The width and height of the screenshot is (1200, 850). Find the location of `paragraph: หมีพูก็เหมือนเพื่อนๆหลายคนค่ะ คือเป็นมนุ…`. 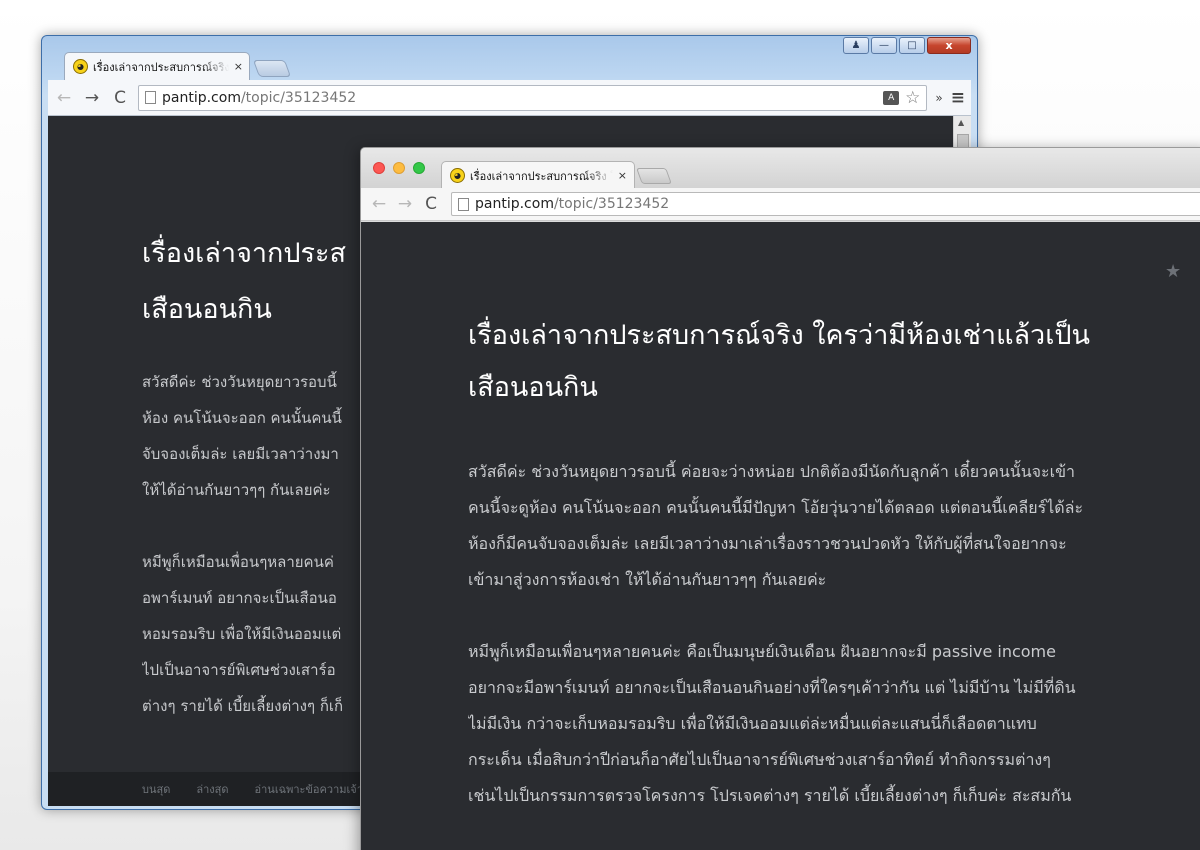

paragraph: หมีพูก็เหมือนเพื่อนๆหลายคนค่ะ คือเป็นมนุ… is located at coordinates (834, 724).